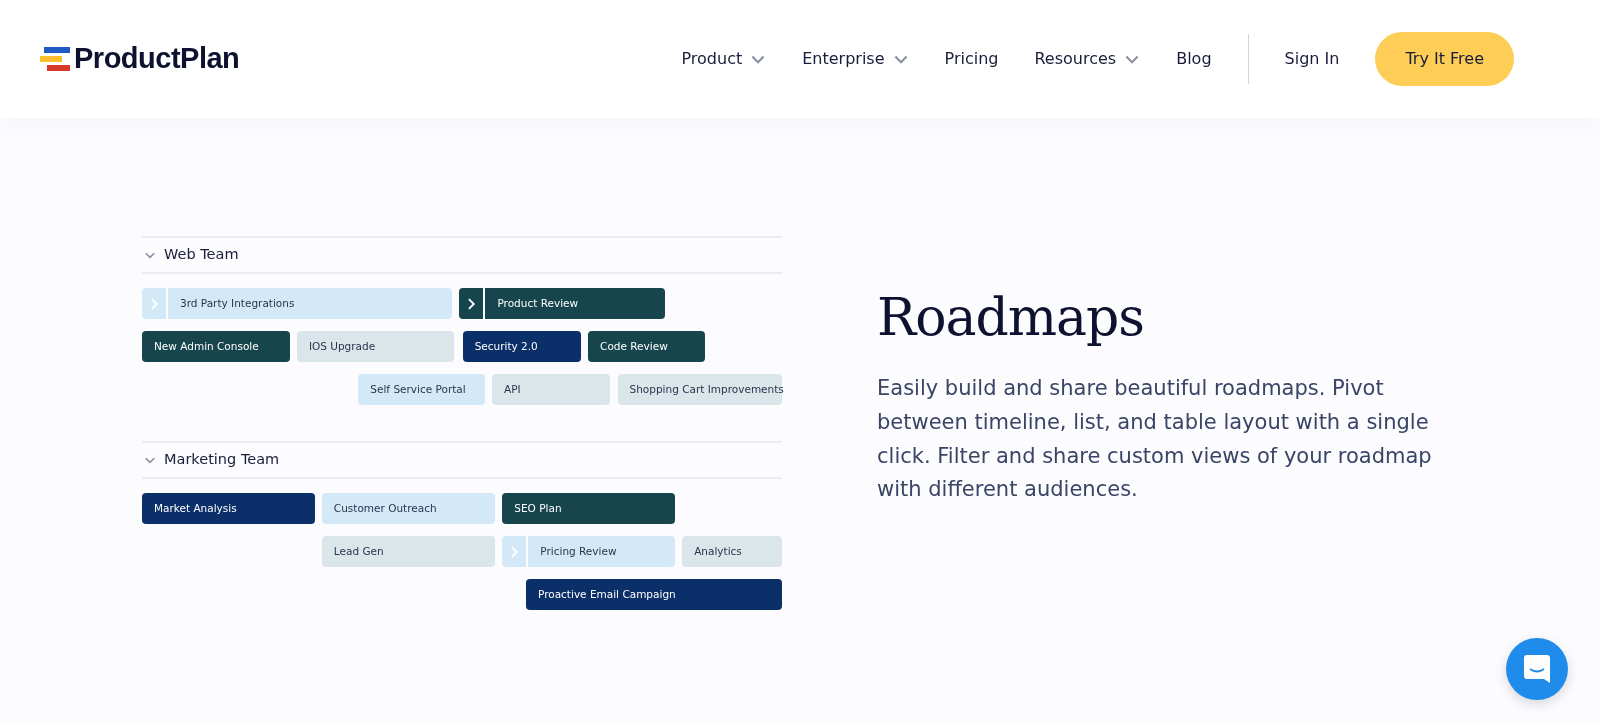  What do you see at coordinates (297, 303) in the screenshot?
I see `roadmap-bar: 3rd Party Integrations` at bounding box center [297, 303].